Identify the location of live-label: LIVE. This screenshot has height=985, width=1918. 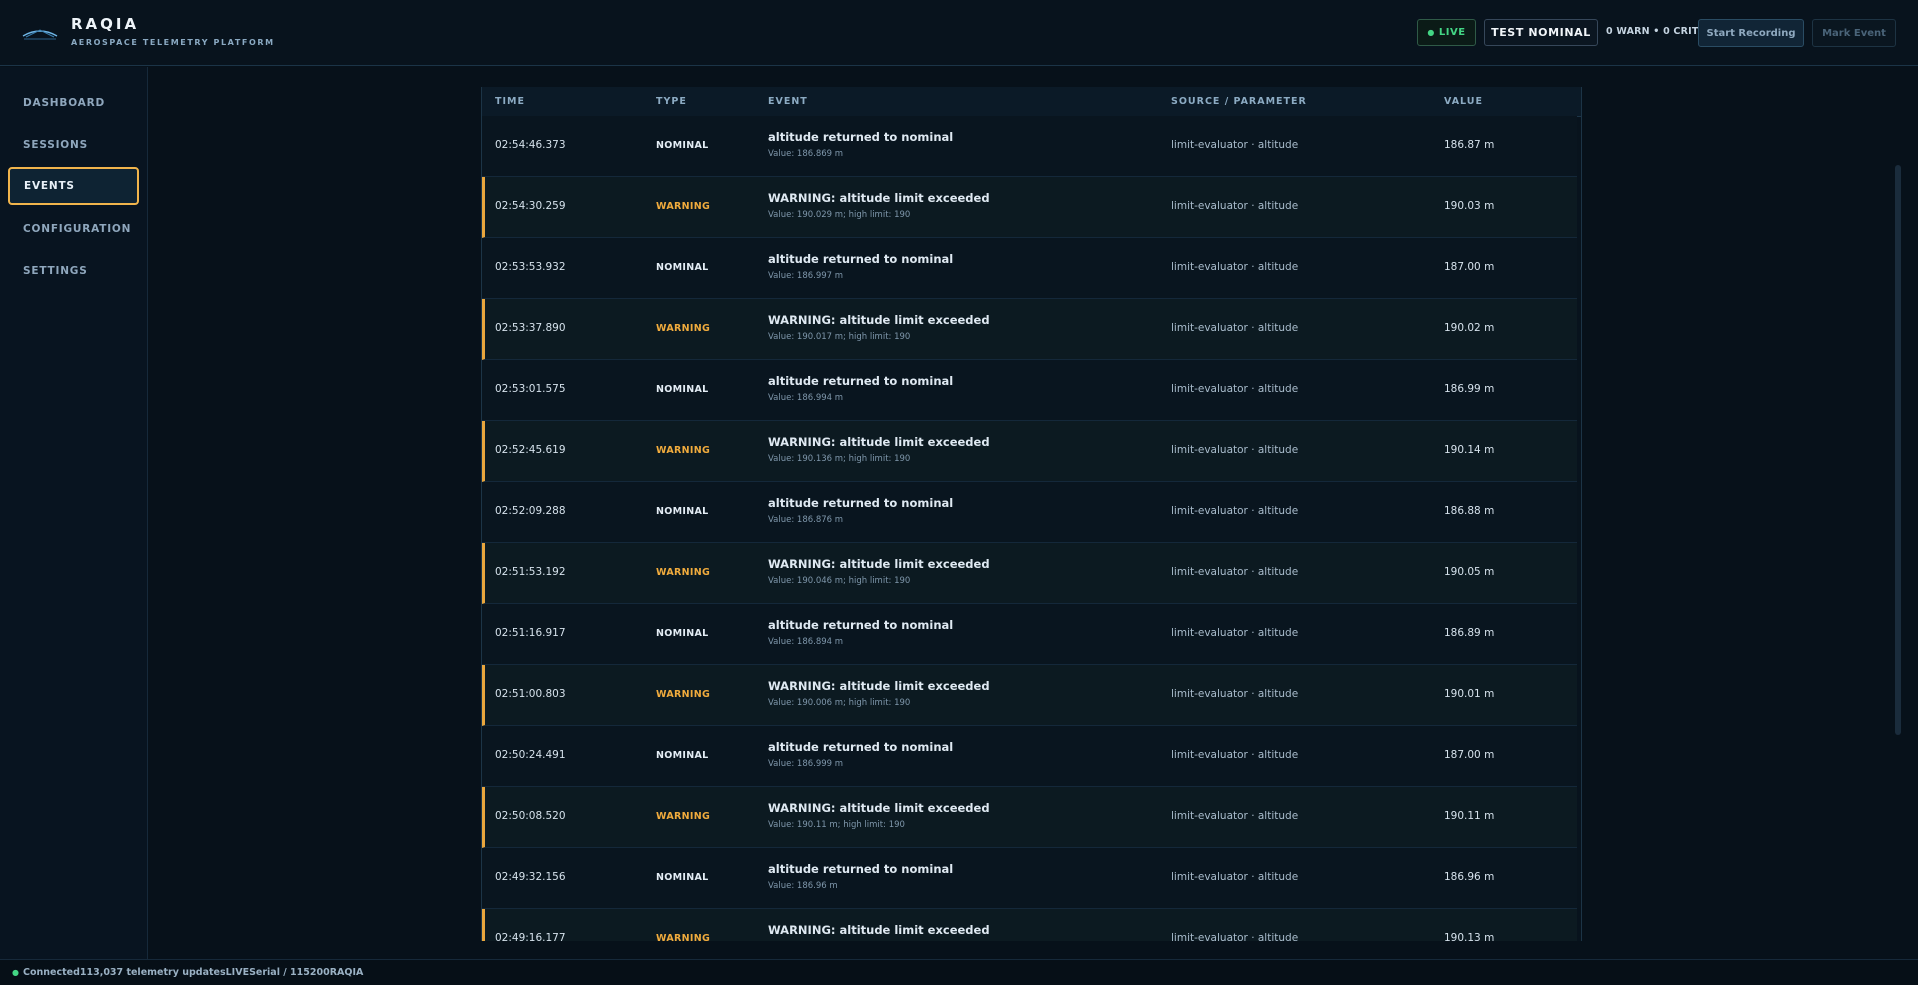
(1452, 32).